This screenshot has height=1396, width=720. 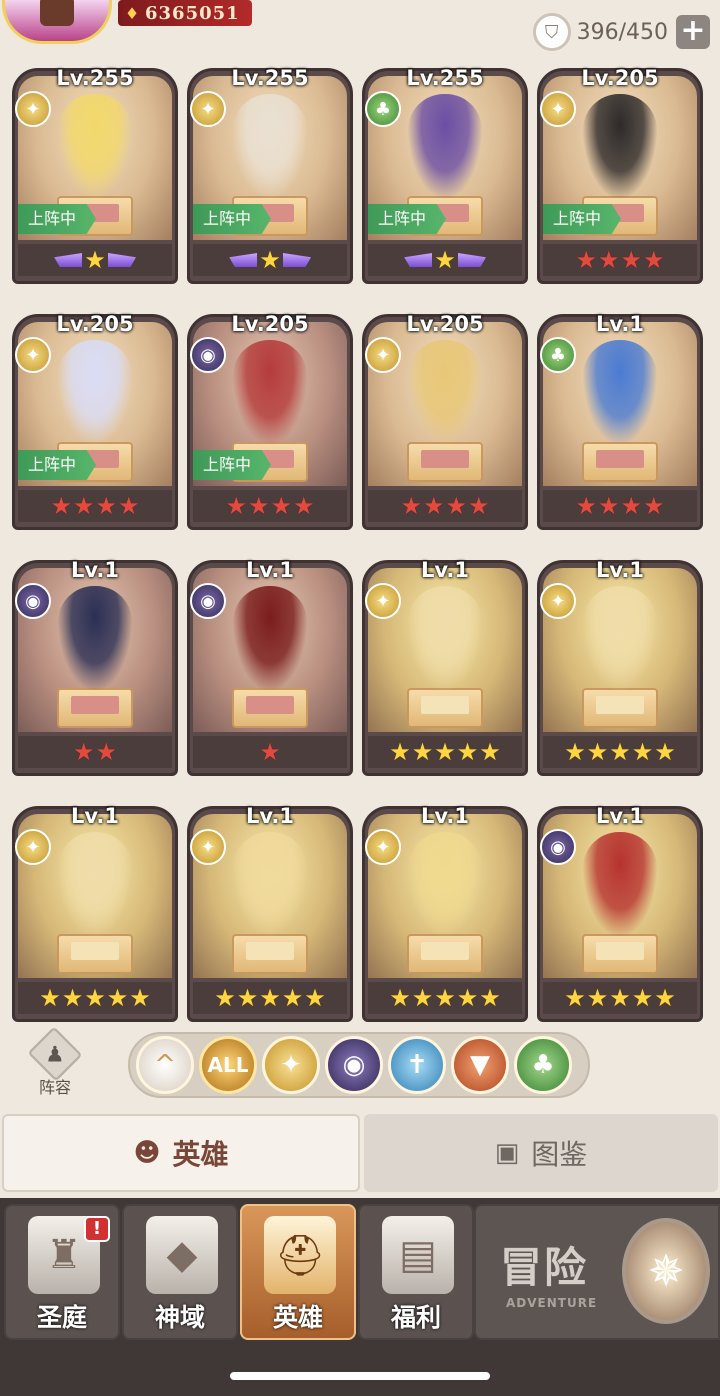 What do you see at coordinates (621, 32) in the screenshot?
I see `hero-capacity: ⛉ 396/450 +` at bounding box center [621, 32].